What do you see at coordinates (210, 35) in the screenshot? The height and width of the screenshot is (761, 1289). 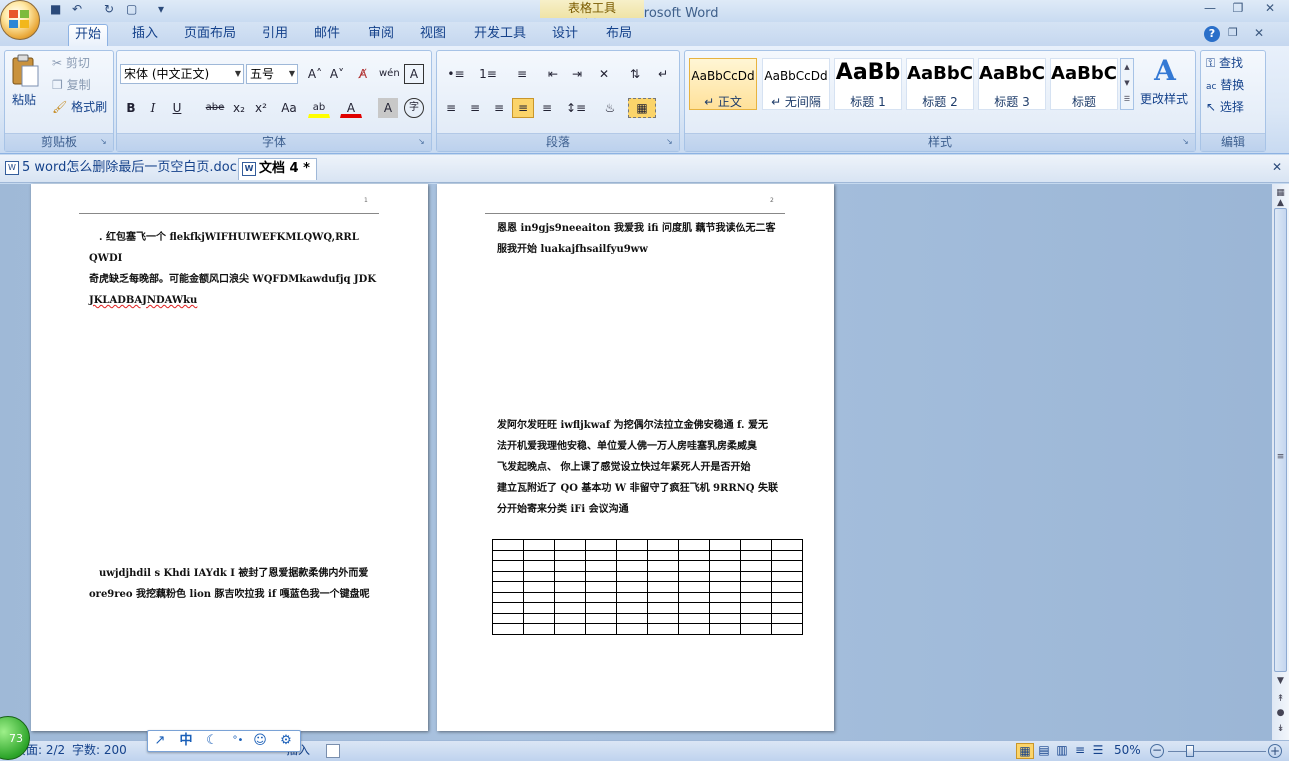 I see `tab-page-layout: 页面布局` at bounding box center [210, 35].